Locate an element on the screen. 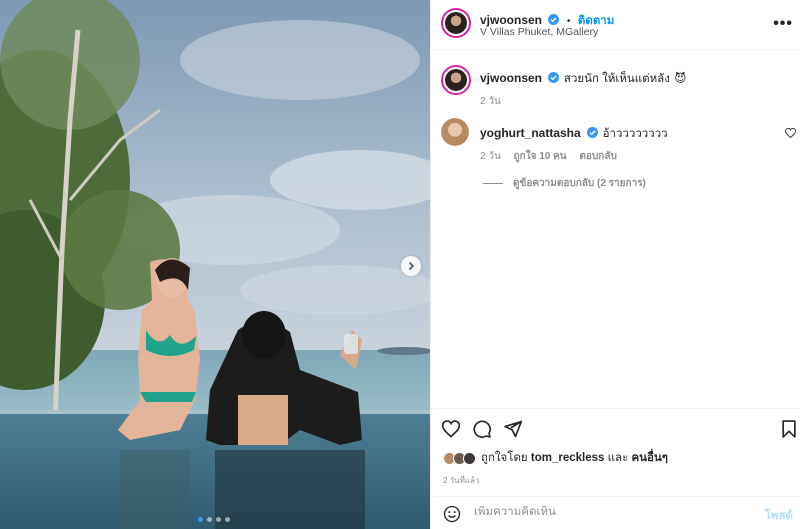 This screenshot has width=800, height=529. view-replies-label: ดูข้อความตอบกลับ (2 รายการ) is located at coordinates (579, 183).